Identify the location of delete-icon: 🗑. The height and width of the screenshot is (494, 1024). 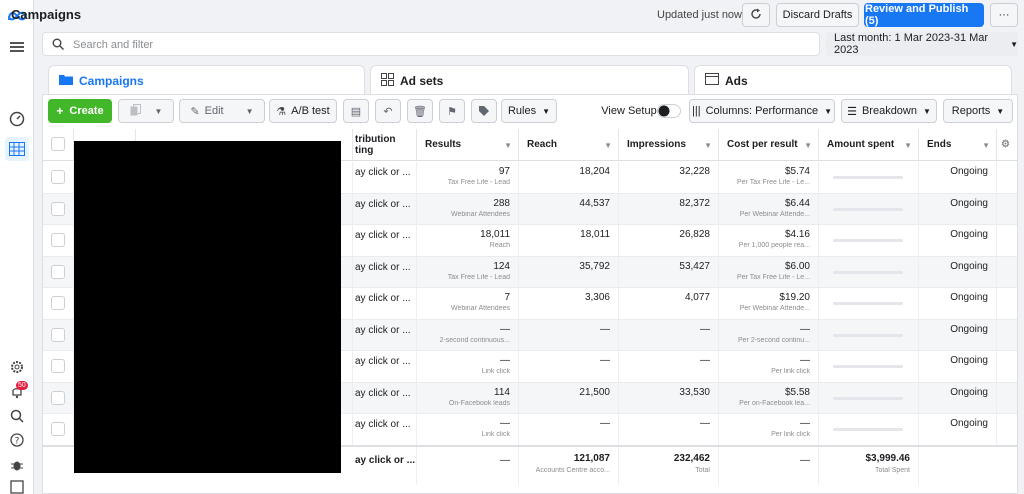
(420, 111).